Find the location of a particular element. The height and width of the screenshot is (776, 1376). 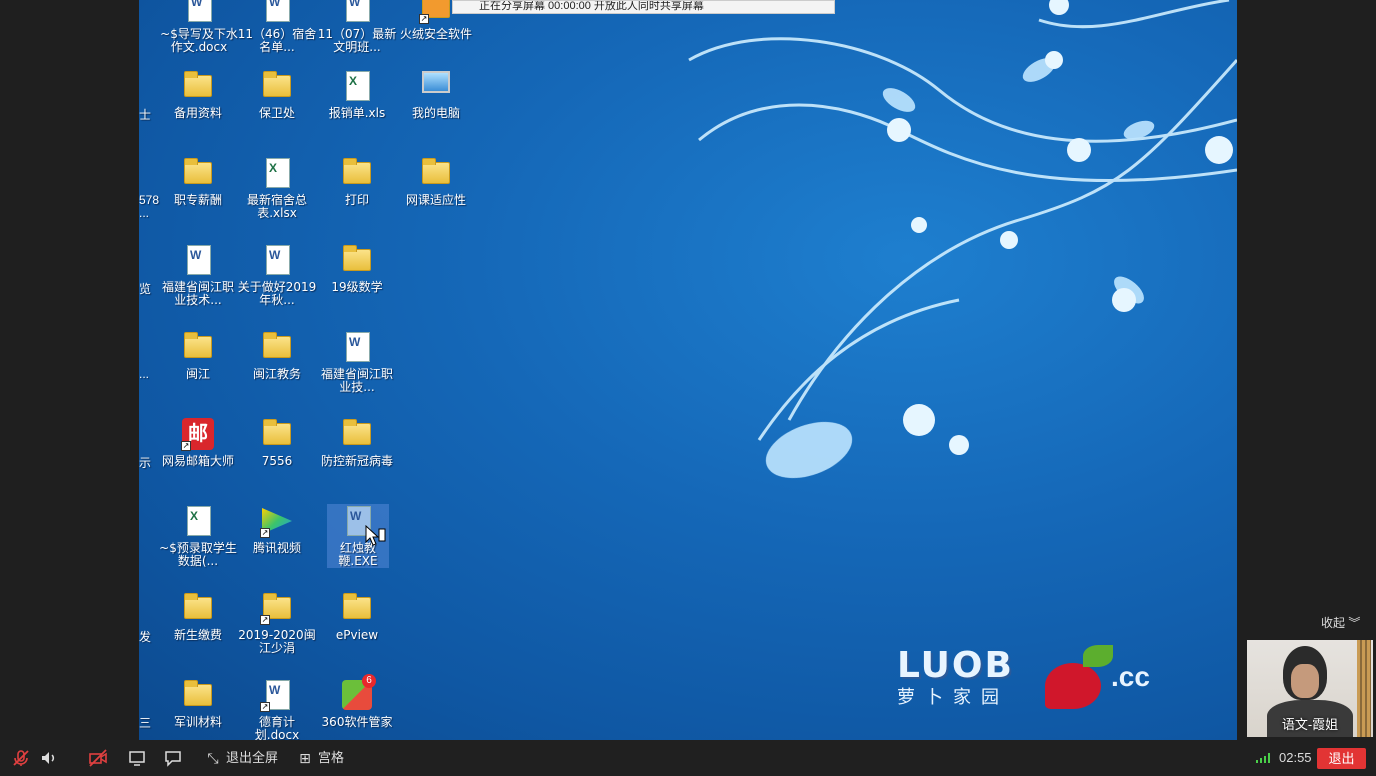

partial-edge-label: 士 is located at coordinates (145, 115).